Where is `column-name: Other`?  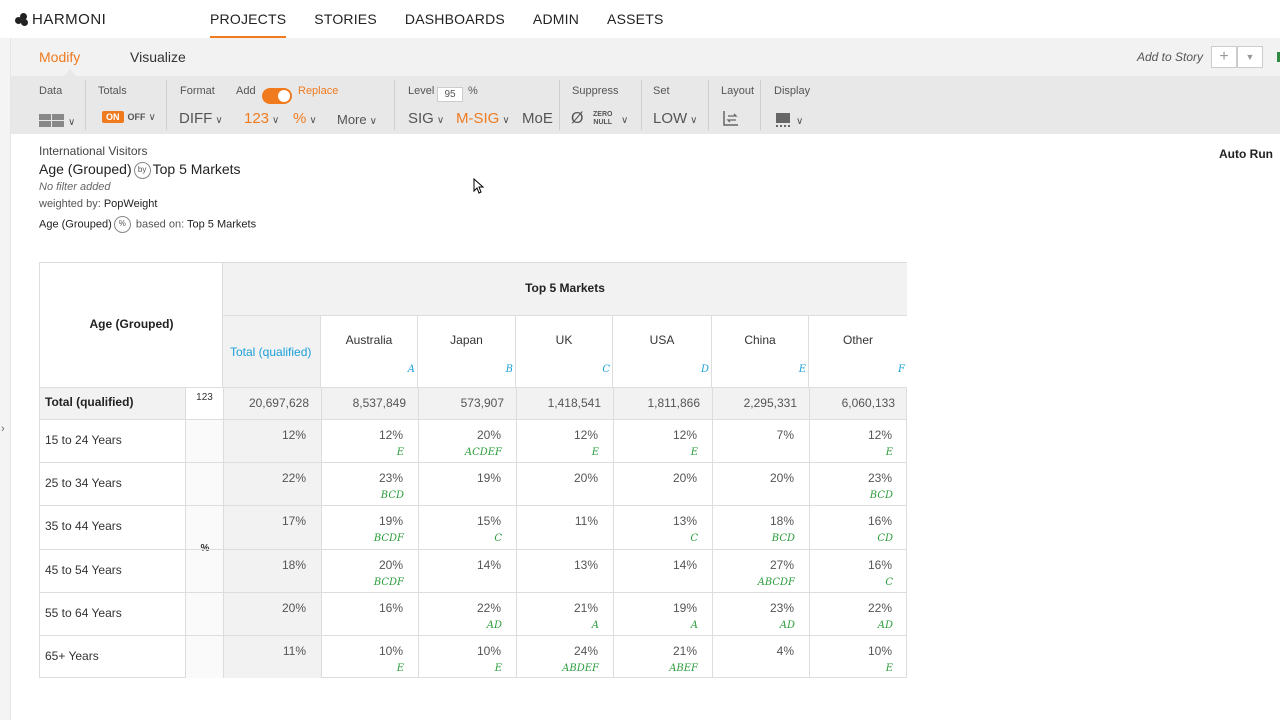
column-name: Other is located at coordinates (858, 340).